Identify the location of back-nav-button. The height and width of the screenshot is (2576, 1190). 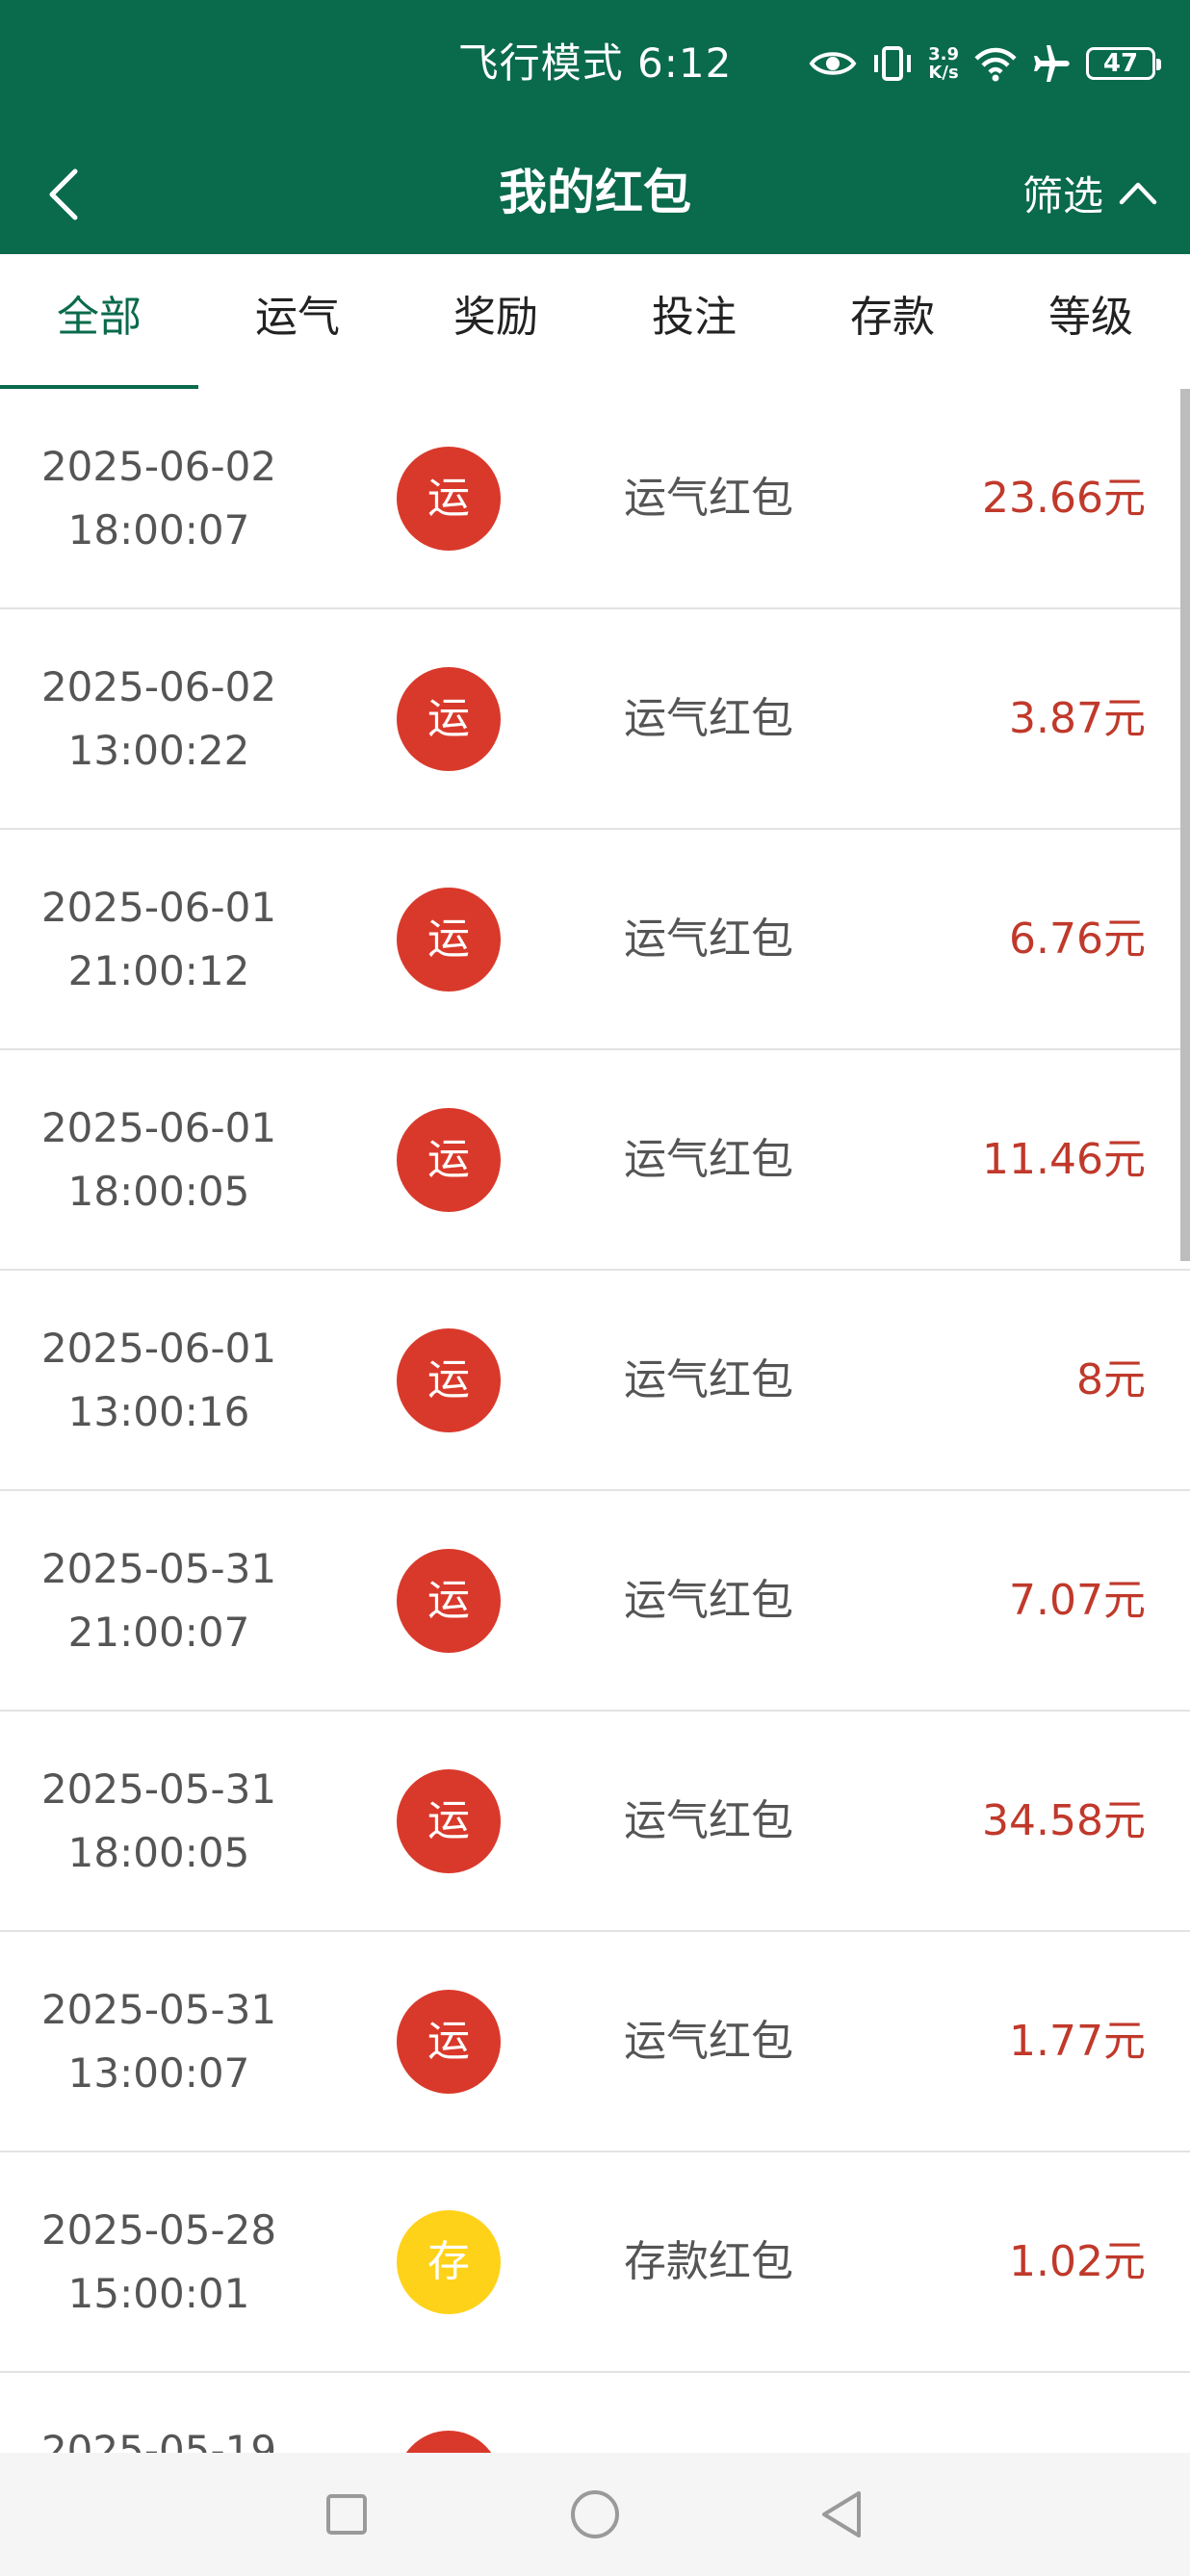
(842, 2514).